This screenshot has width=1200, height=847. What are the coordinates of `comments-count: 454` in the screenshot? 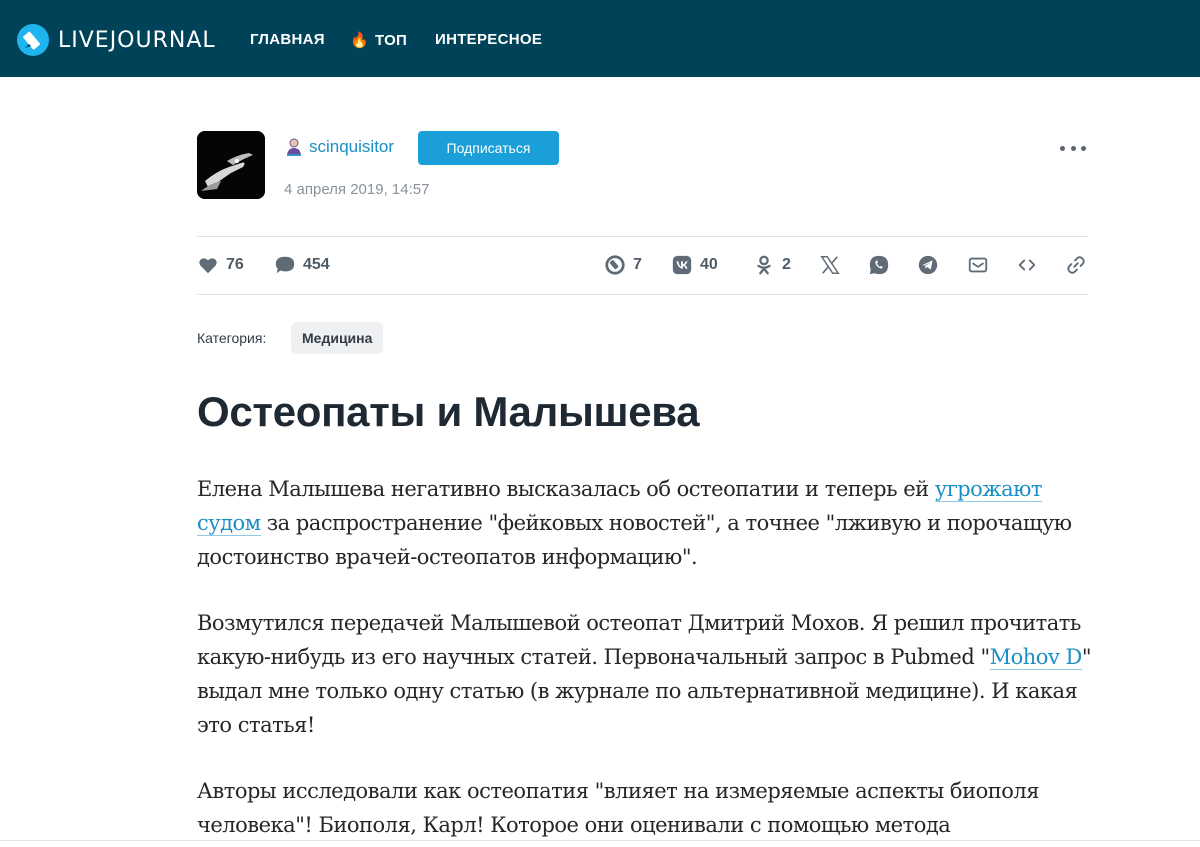 It's located at (316, 264).